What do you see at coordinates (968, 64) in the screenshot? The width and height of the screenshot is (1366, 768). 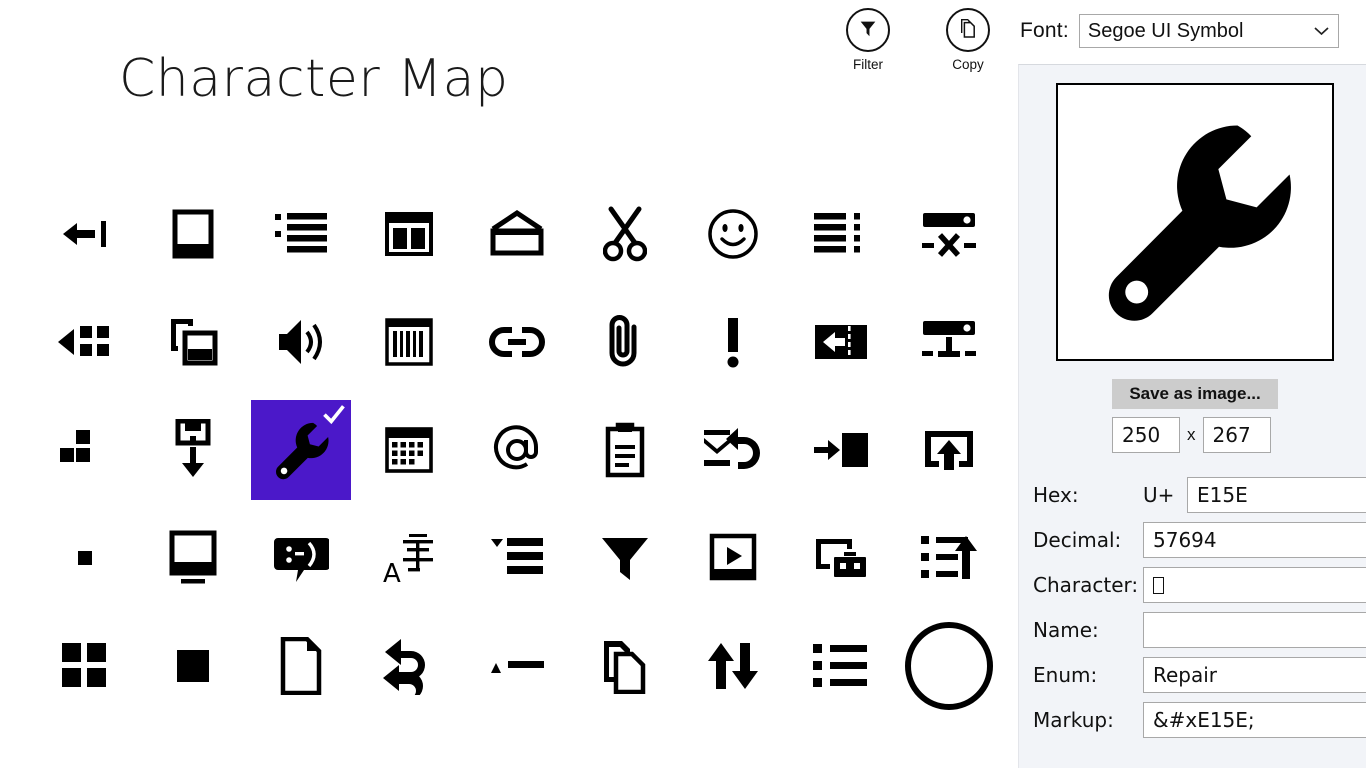 I see `copy-button-label: Copy` at bounding box center [968, 64].